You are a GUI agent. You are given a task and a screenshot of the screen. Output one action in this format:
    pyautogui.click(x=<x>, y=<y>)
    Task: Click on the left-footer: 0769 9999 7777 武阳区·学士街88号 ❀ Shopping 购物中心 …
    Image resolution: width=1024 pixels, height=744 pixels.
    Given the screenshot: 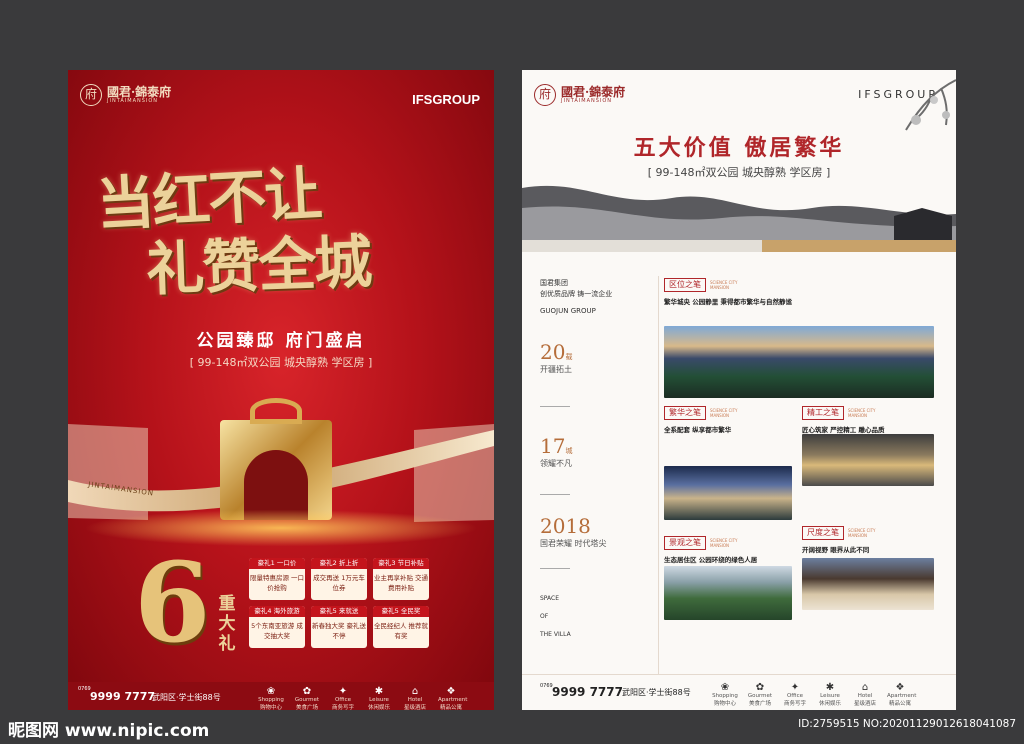 What is the action you would take?
    pyautogui.click(x=281, y=696)
    